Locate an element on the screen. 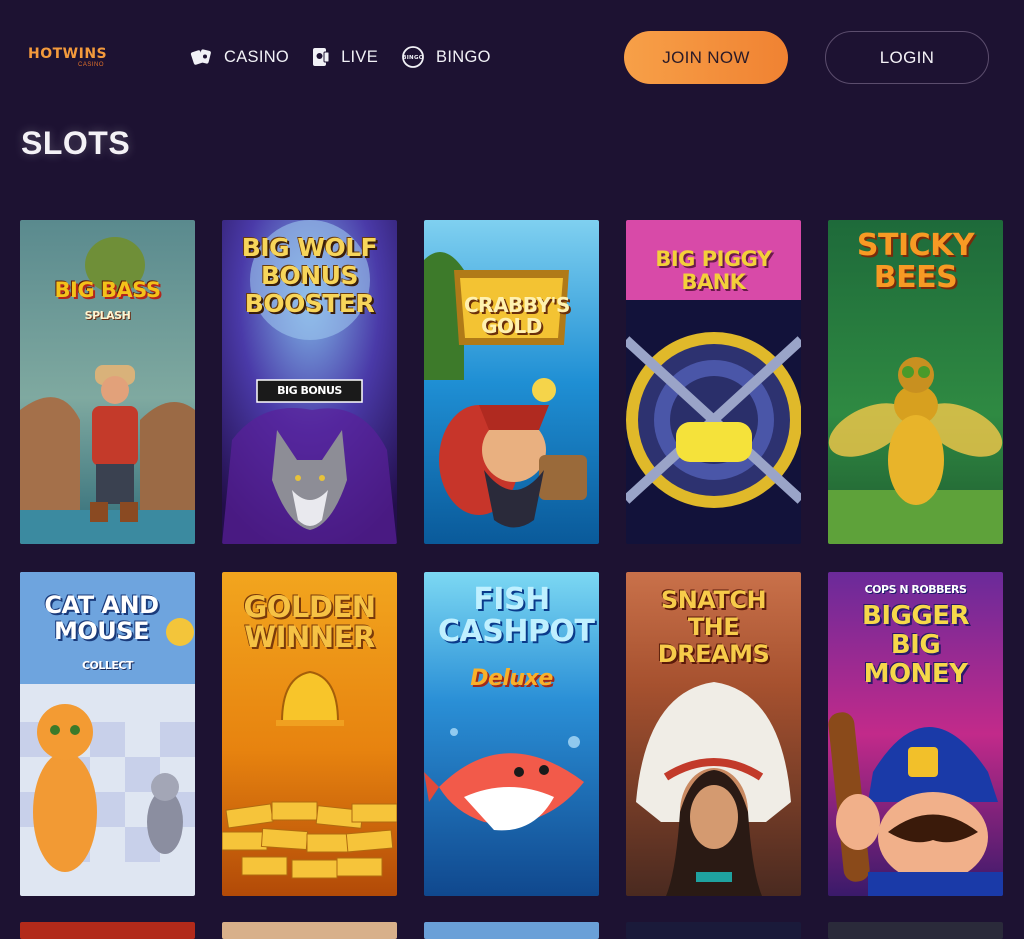 The height and width of the screenshot is (939, 1024). brand-logo: HOTWINS CASINO is located at coordinates (68, 60).